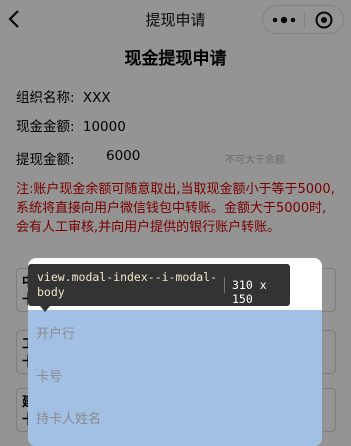 Image resolution: width=351 pixels, height=446 pixels. Describe the element at coordinates (49, 375) in the screenshot. I see `card-number-input: 卡号` at that location.